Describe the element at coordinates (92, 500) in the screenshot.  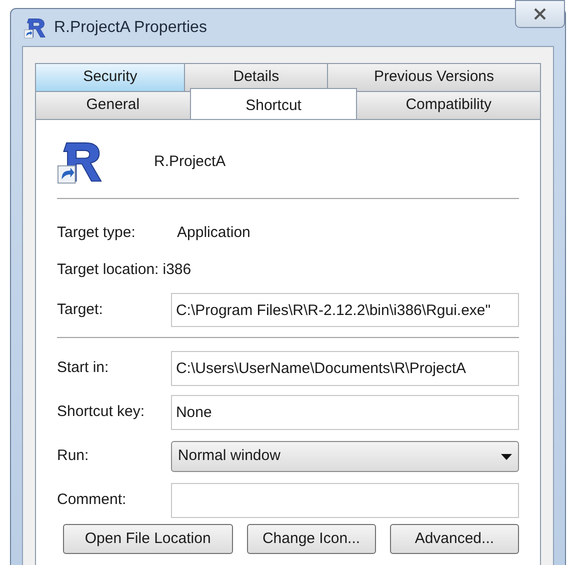
I see `field-label: Comment:` at that location.